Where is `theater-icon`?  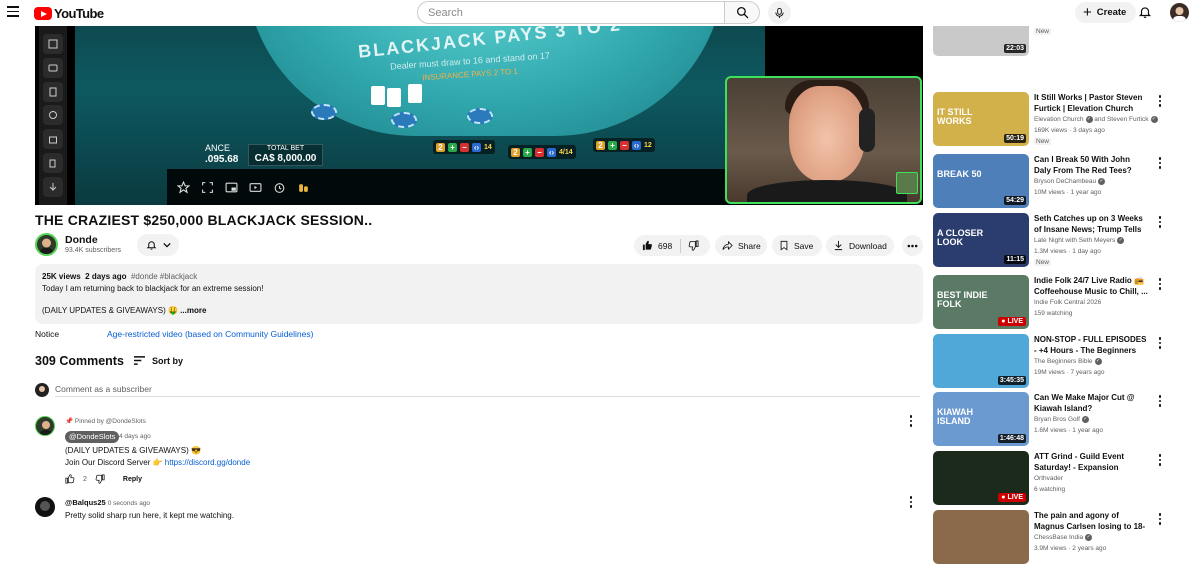
theater-icon is located at coordinates (255, 187).